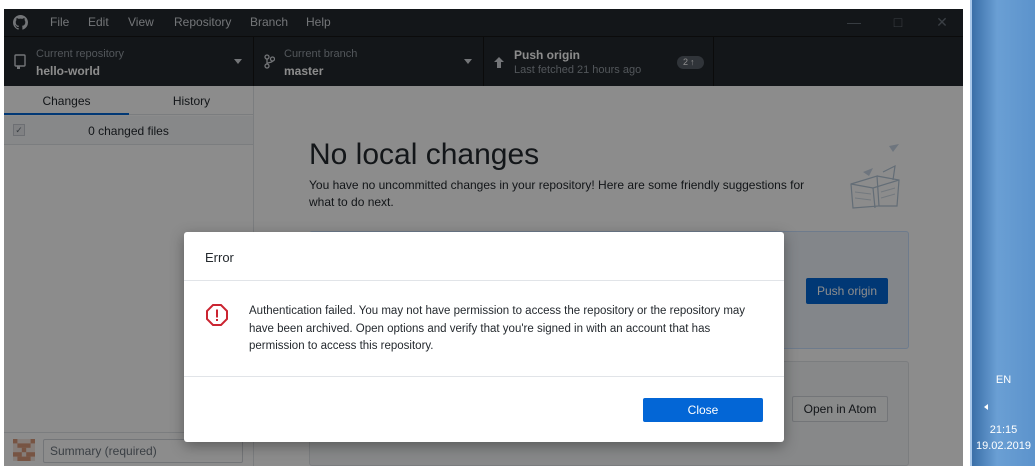  Describe the element at coordinates (217, 315) in the screenshot. I see `error-stop-icon` at that location.